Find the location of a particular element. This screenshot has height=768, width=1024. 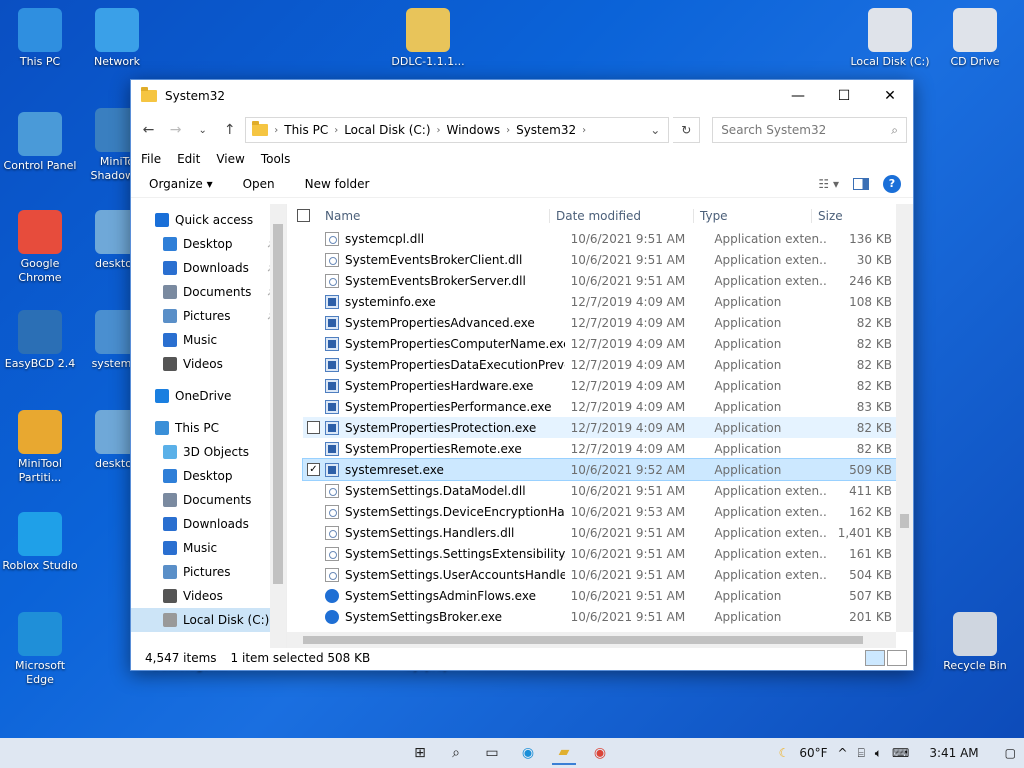

column-name: Name is located at coordinates (418, 216).